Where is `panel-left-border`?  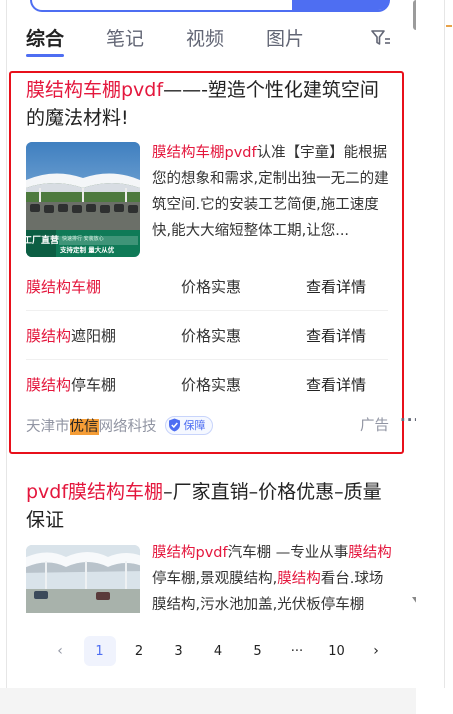
panel-left-border is located at coordinates (6, 344).